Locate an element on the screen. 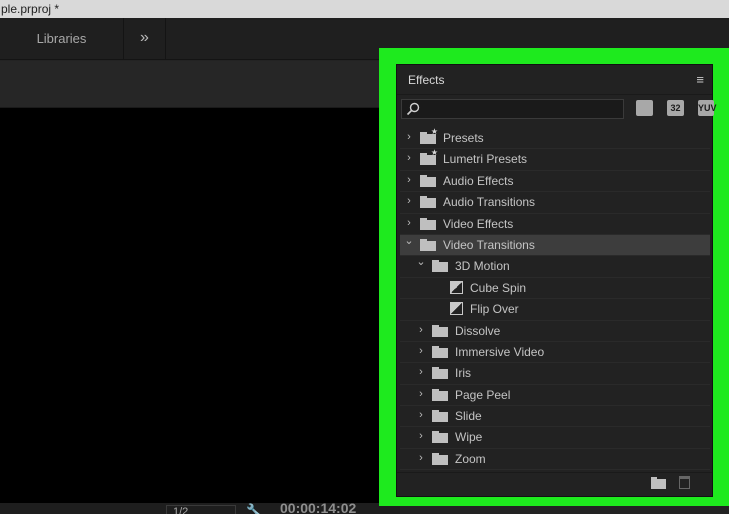 This screenshot has width=729, height=514. tree-row: › Wipe is located at coordinates (555, 438).